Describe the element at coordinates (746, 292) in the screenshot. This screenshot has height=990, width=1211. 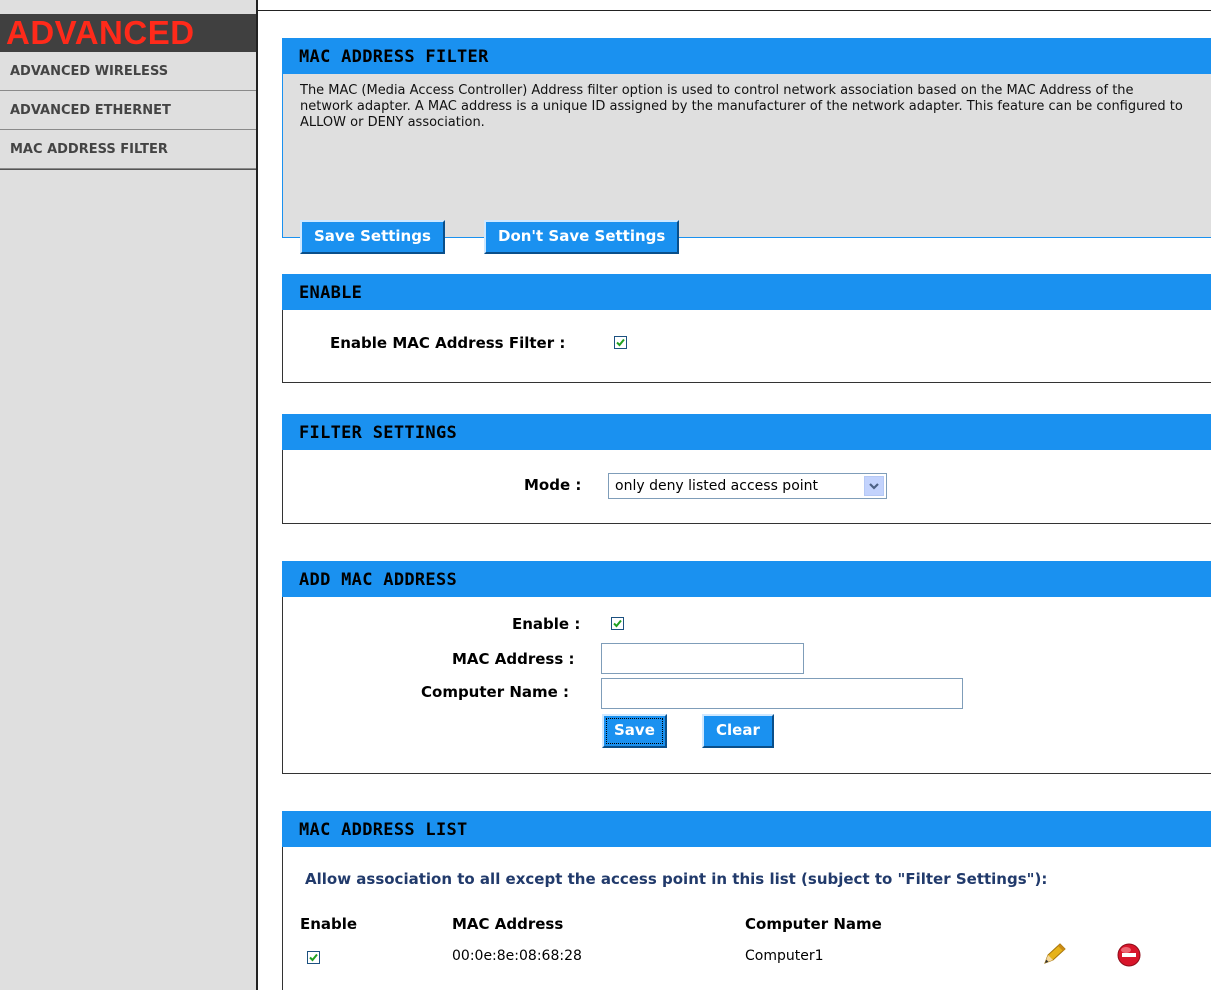
I see `enable-section-title: ENABLE` at that location.